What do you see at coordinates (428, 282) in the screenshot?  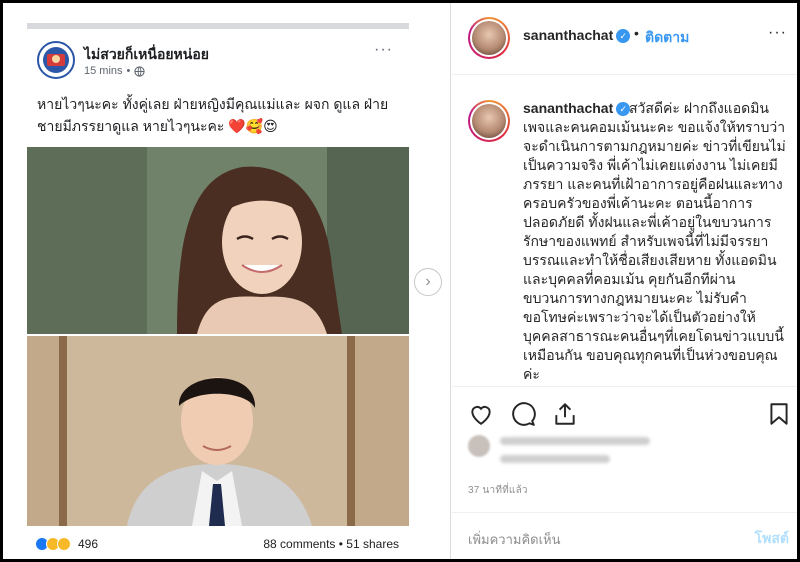 I see `carousel-next-button: ›` at bounding box center [428, 282].